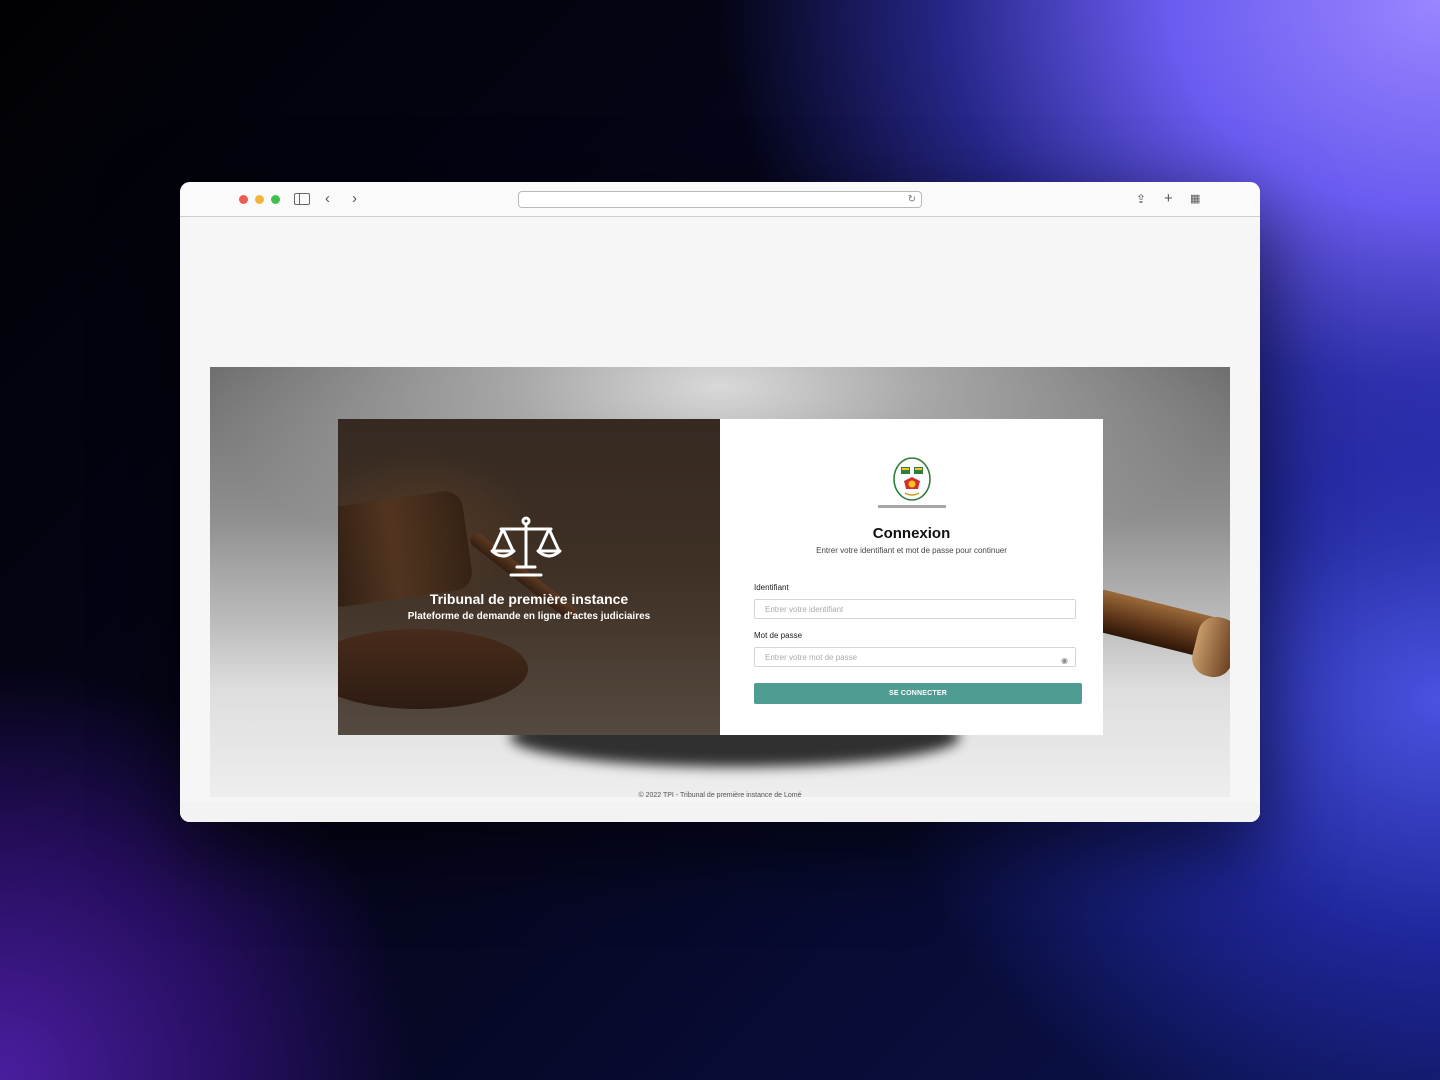  What do you see at coordinates (302, 199) in the screenshot?
I see `sidebar-icon` at bounding box center [302, 199].